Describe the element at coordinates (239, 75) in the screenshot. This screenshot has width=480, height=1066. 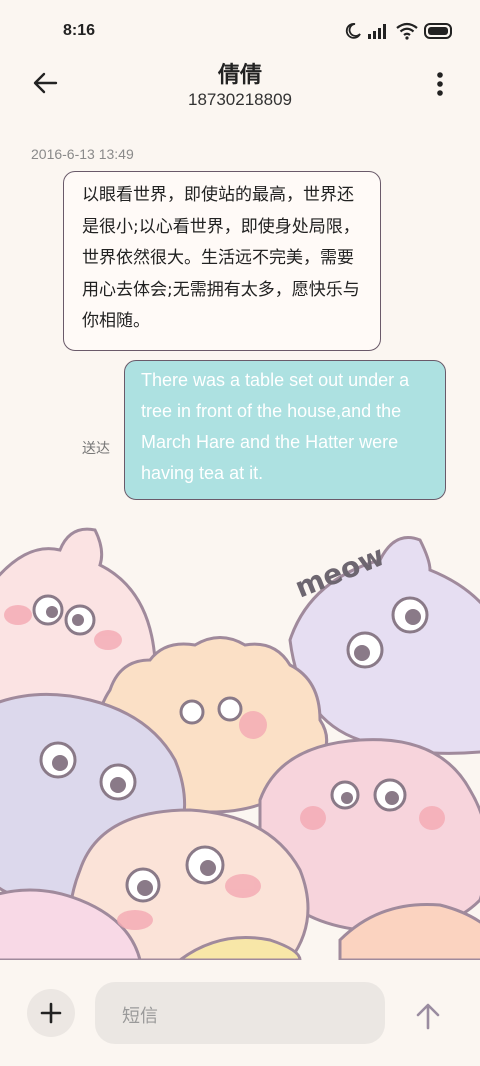
I see `contact-name: 倩倩` at that location.